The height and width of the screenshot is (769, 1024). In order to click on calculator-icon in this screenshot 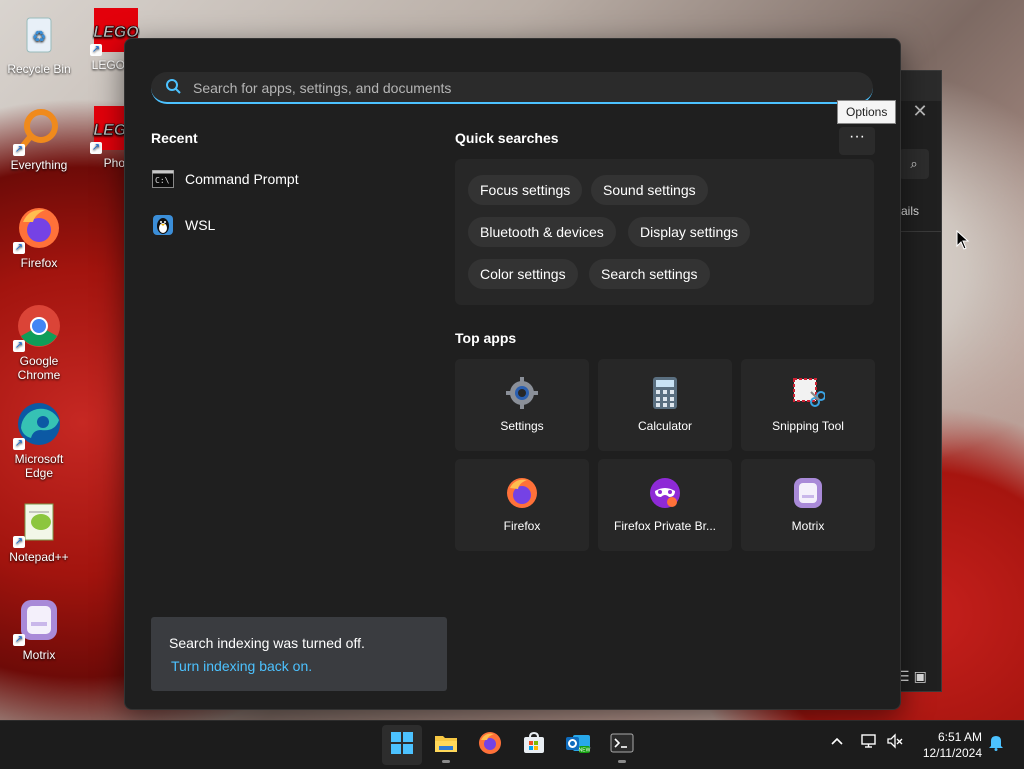, I will do `click(665, 393)`.